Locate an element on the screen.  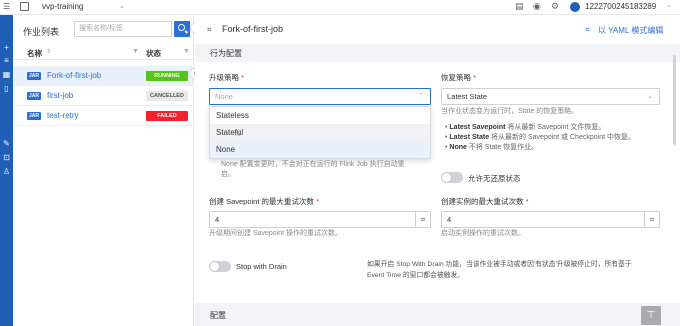
scrollbar is located at coordinates (674, 100).